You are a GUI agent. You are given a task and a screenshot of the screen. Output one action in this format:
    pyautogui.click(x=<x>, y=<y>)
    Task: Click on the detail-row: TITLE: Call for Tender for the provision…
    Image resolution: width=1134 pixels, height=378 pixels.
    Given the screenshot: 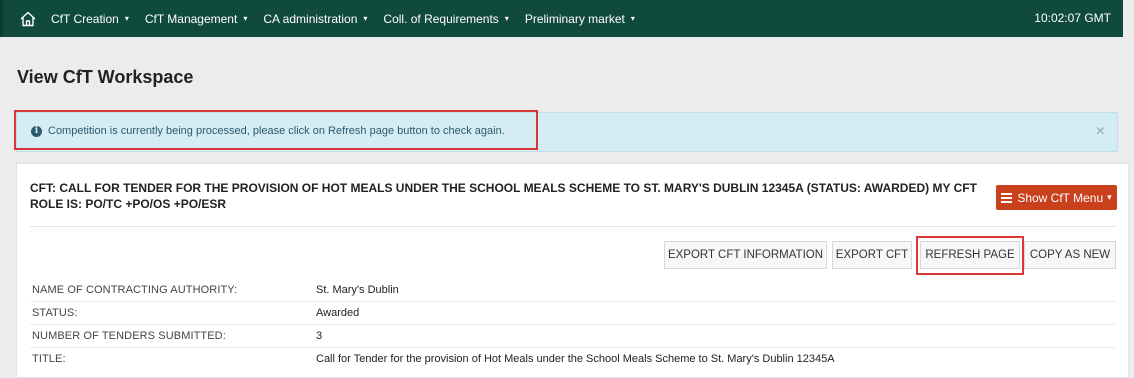 What is the action you would take?
    pyautogui.click(x=573, y=359)
    